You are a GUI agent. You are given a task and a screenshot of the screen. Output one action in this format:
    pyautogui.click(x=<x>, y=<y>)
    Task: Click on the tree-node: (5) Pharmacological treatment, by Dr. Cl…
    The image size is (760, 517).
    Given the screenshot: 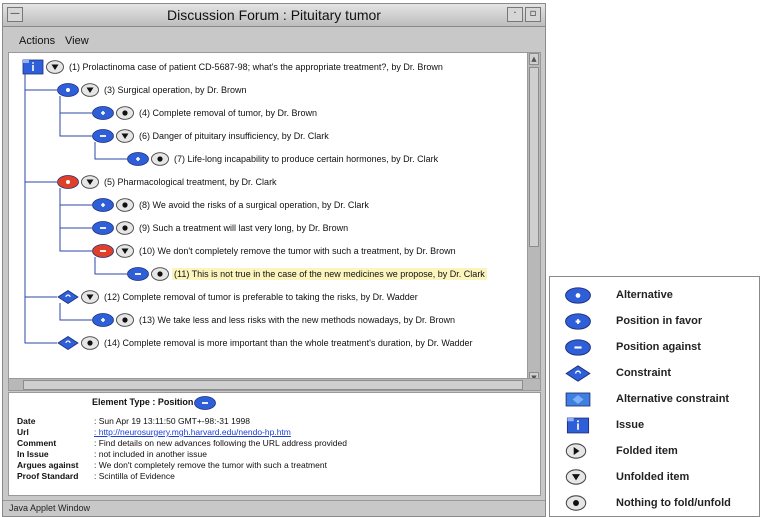 What is the action you would take?
    pyautogui.click(x=168, y=182)
    